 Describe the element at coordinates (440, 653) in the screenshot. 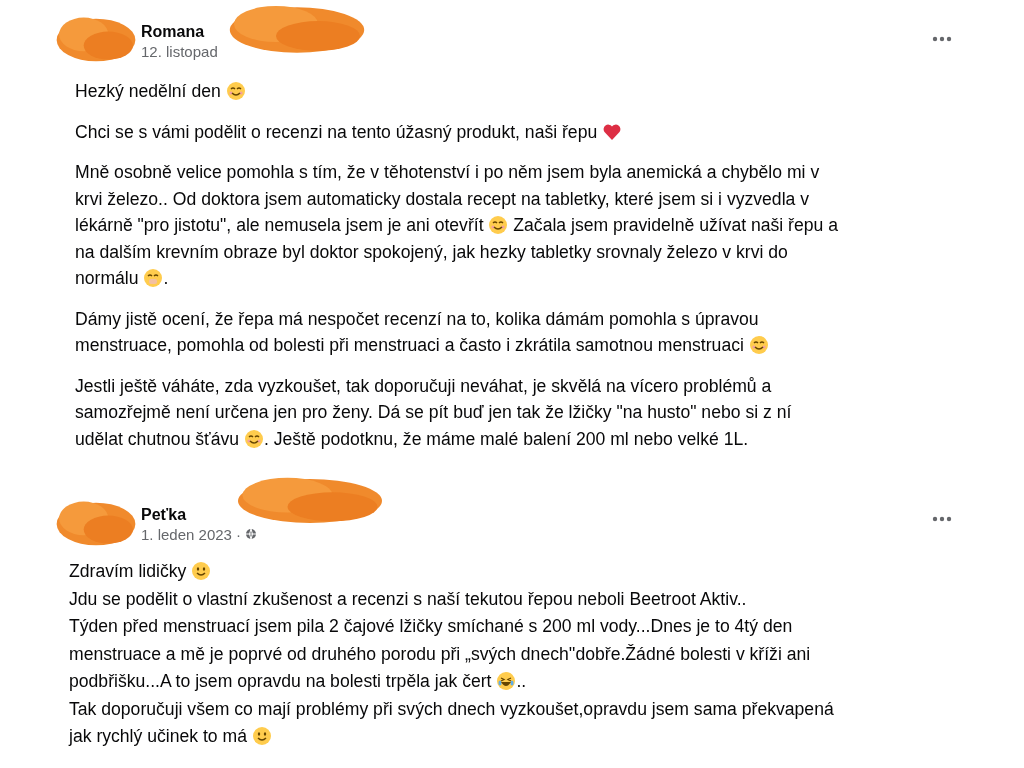

I see `post-text: menstruace a mě je poprvé od druhého porodu při „svých dnech''dobře.Žádné bolesti v kříži ani` at that location.